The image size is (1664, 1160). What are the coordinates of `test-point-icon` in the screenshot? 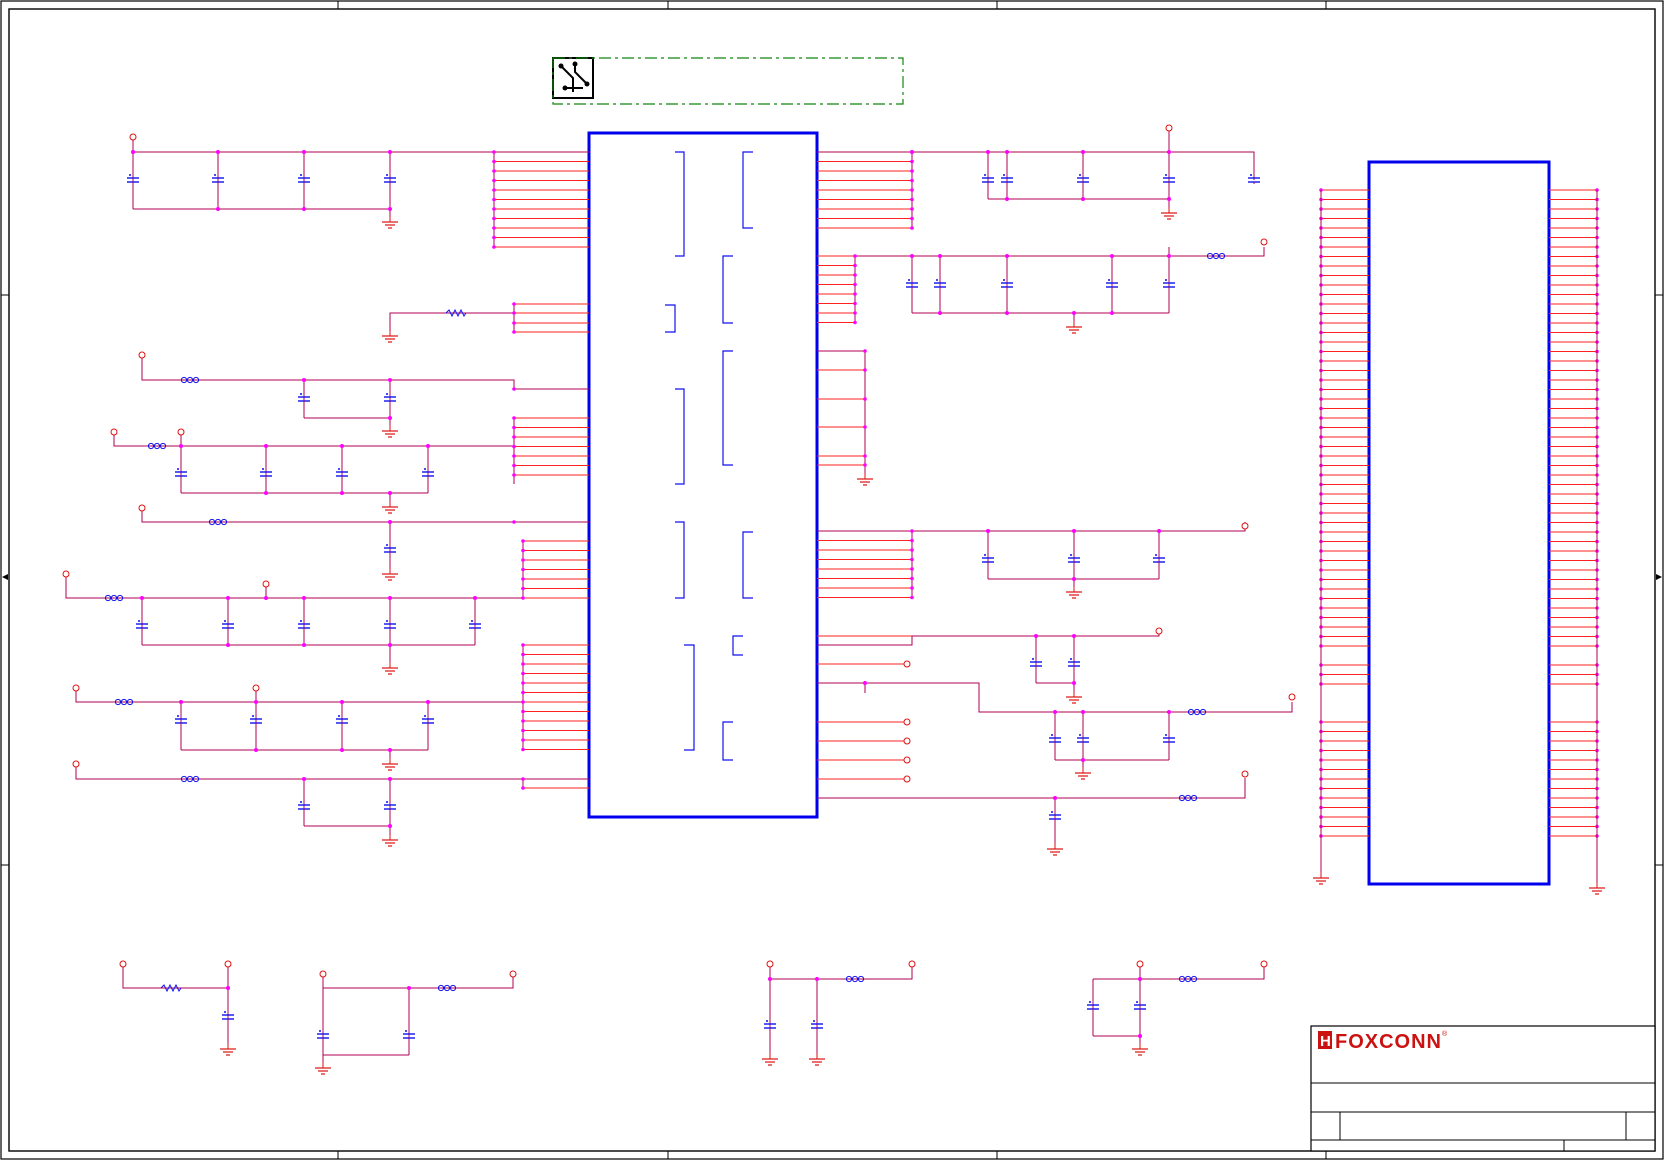 It's located at (907, 722).